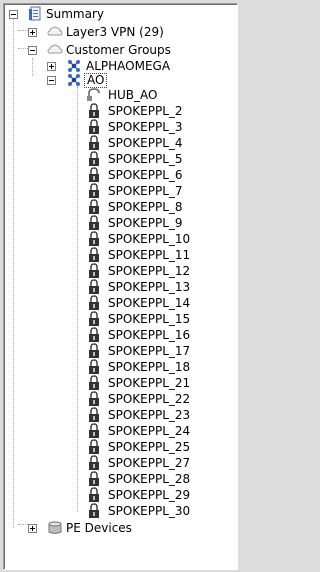 Image resolution: width=320 pixels, height=572 pixels. Describe the element at coordinates (149, 367) in the screenshot. I see `tree-node-label: SPOKEPPL_18` at that location.